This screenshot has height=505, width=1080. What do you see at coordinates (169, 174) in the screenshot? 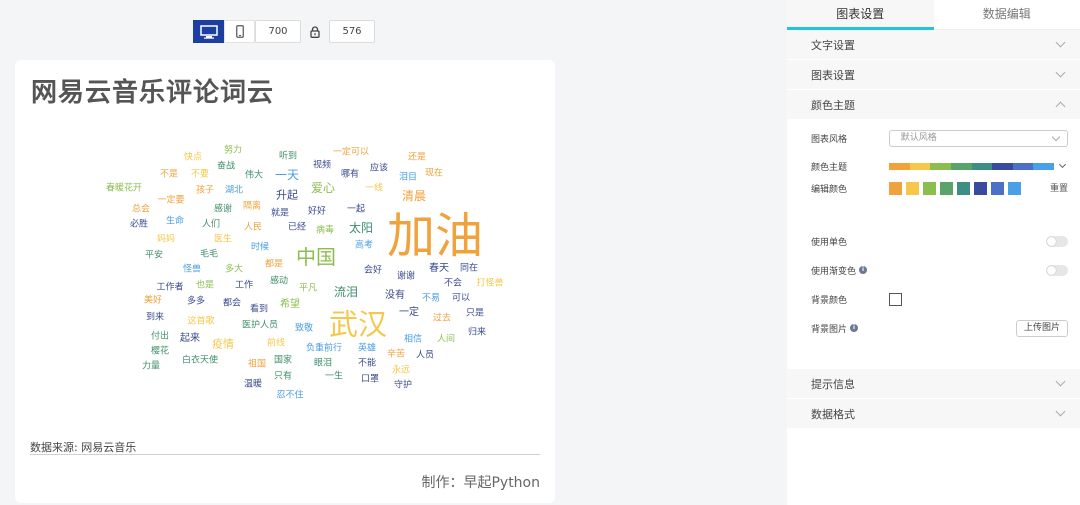
I see `cloud-word: 不是` at bounding box center [169, 174].